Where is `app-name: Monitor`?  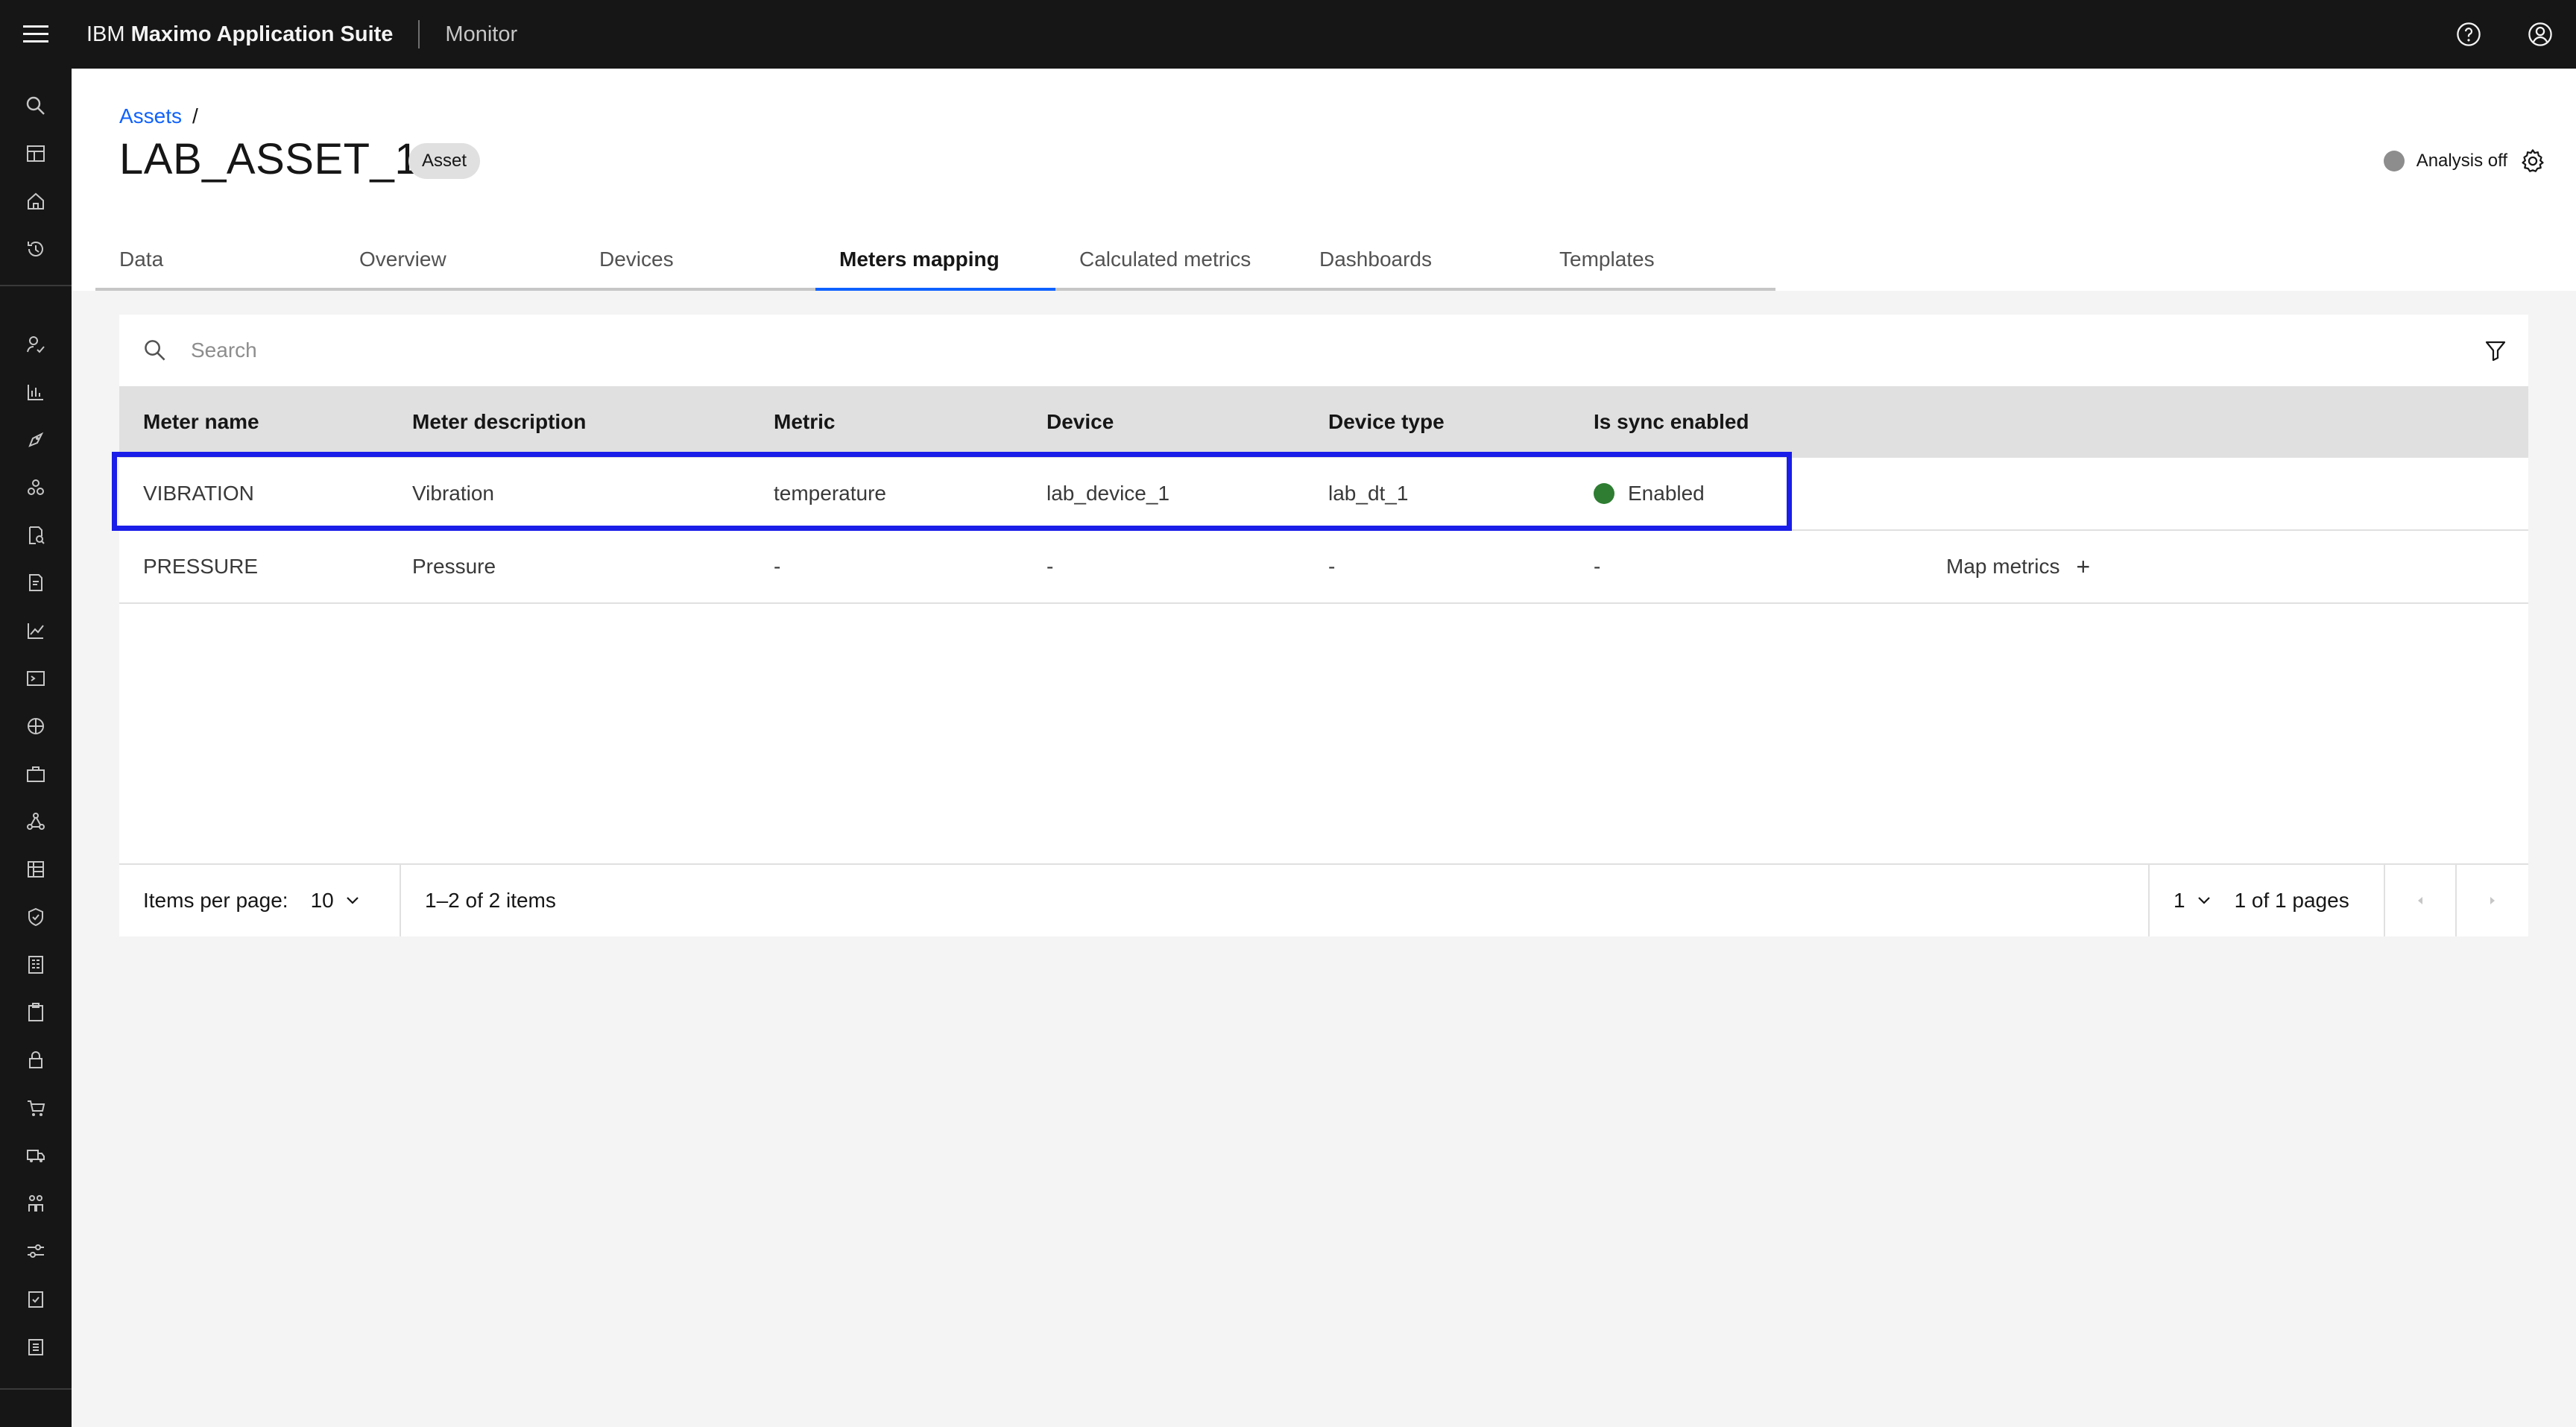 app-name: Monitor is located at coordinates (482, 34).